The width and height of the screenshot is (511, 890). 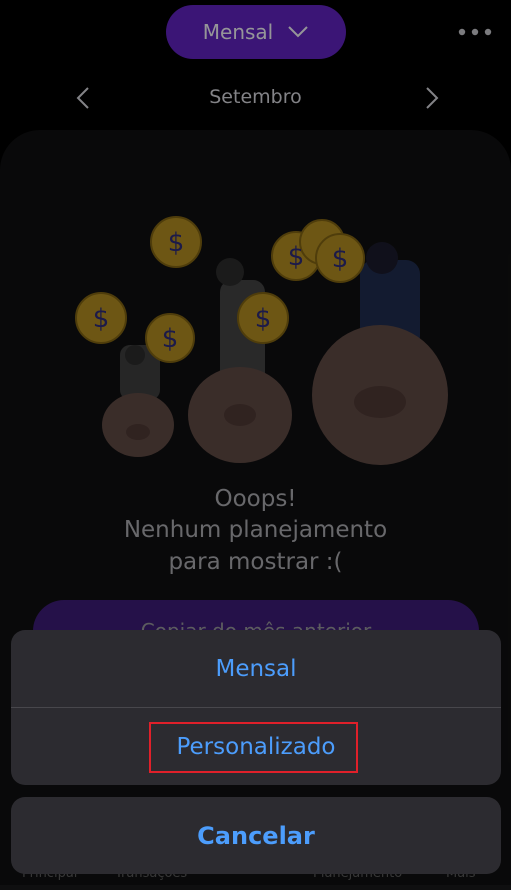 I want to click on option-mensal: Mensal, so click(x=256, y=668).